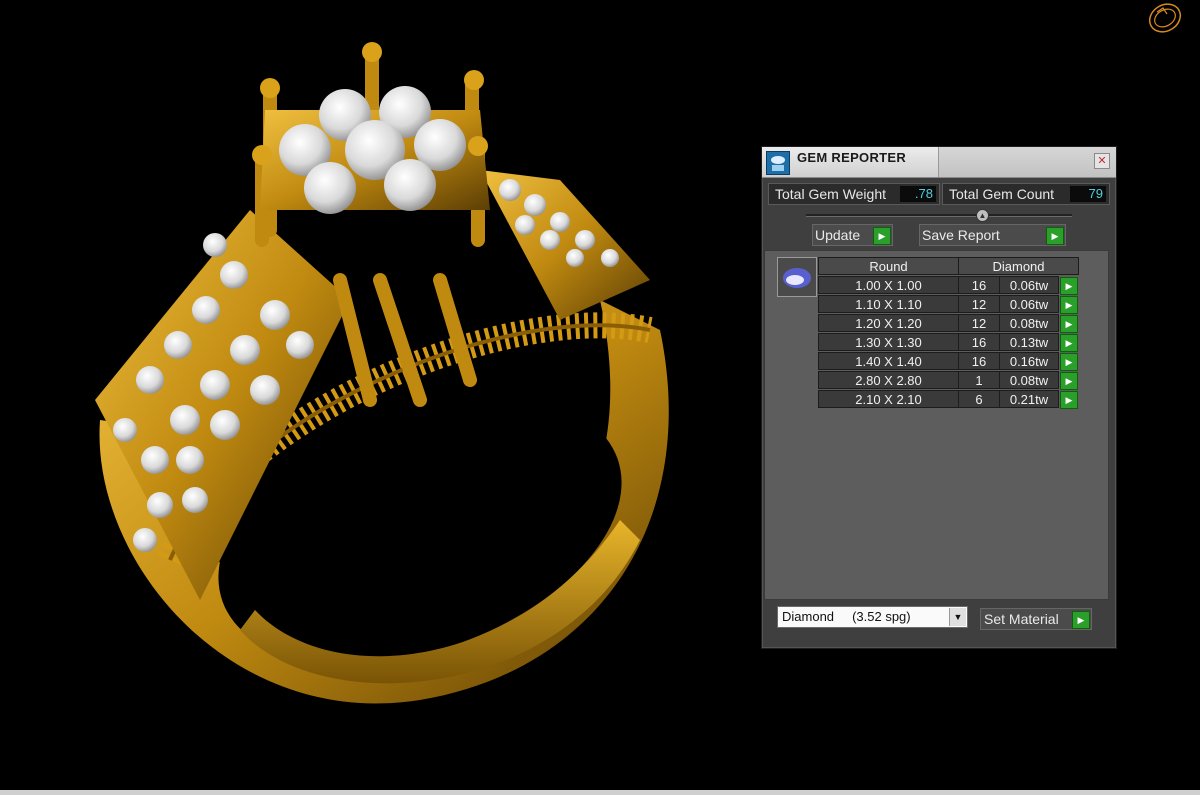 Image resolution: width=1200 pixels, height=795 pixels. I want to click on material-select-value: Diamond (3.52 spg), so click(846, 616).